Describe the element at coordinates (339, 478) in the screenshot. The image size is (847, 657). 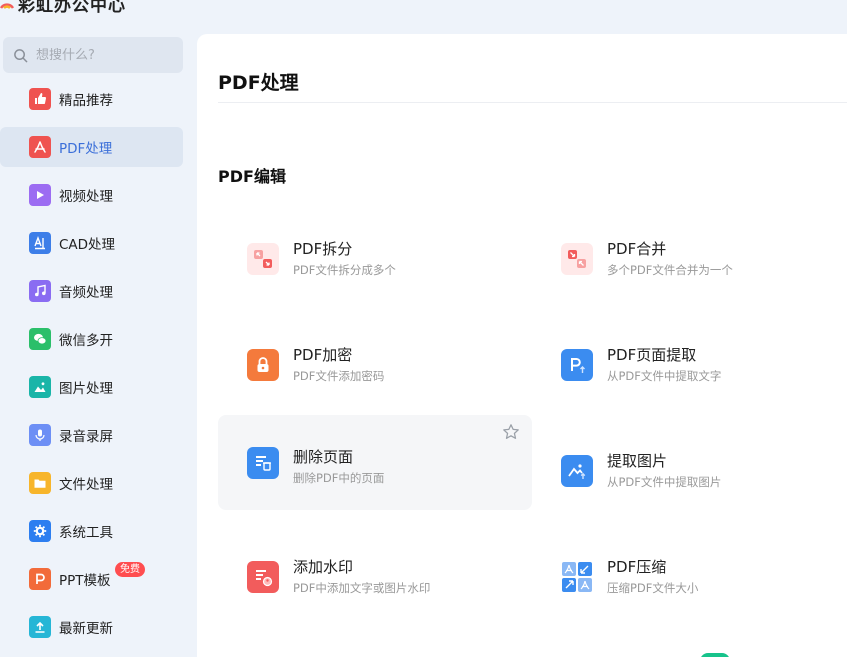
I see `tool-desc: 删除PDF中的页面` at that location.